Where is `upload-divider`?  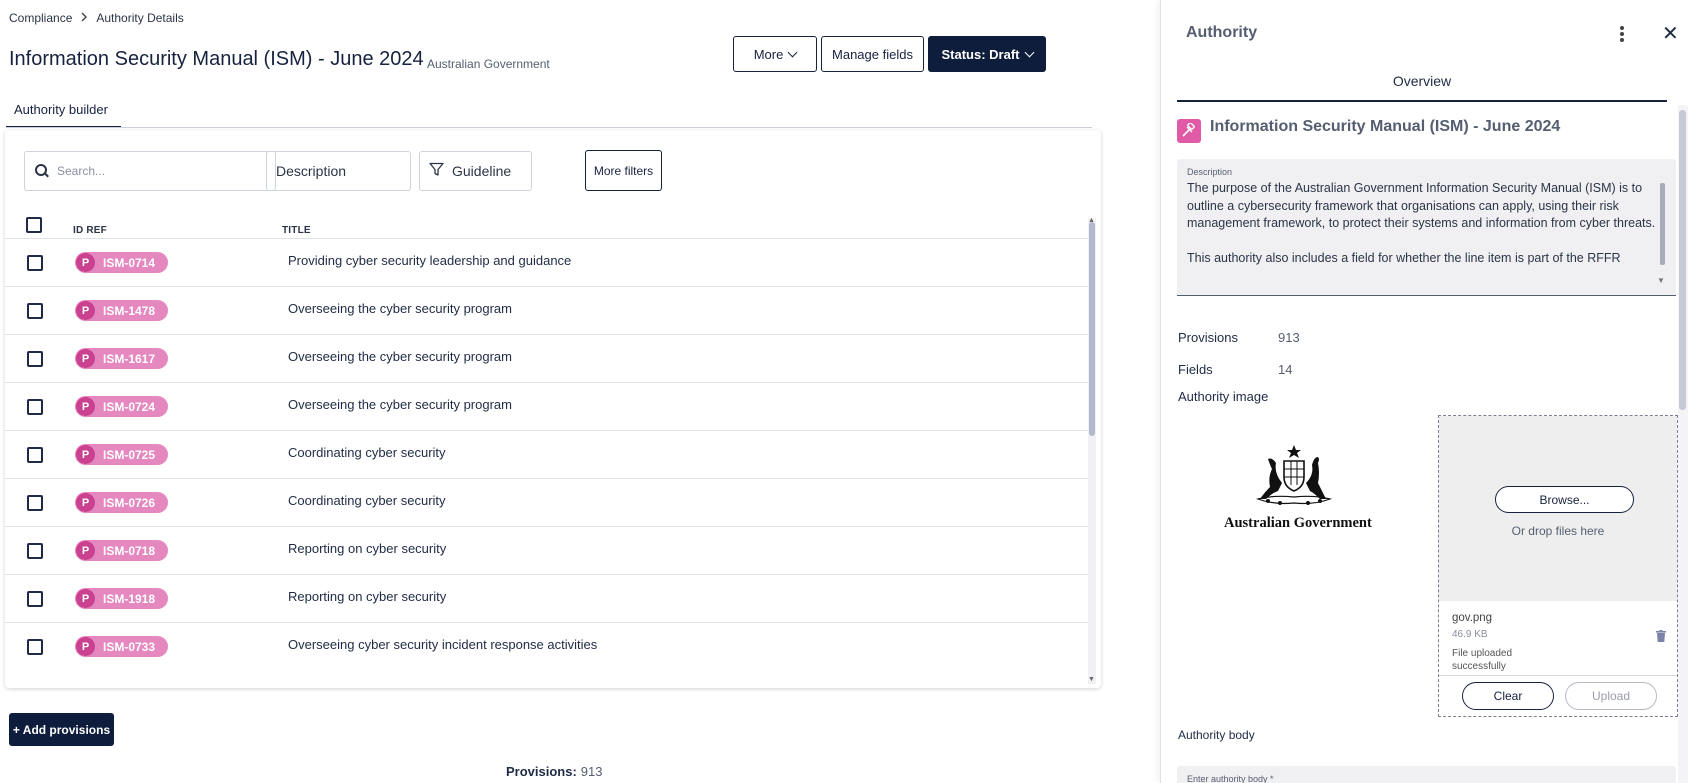 upload-divider is located at coordinates (1558, 675).